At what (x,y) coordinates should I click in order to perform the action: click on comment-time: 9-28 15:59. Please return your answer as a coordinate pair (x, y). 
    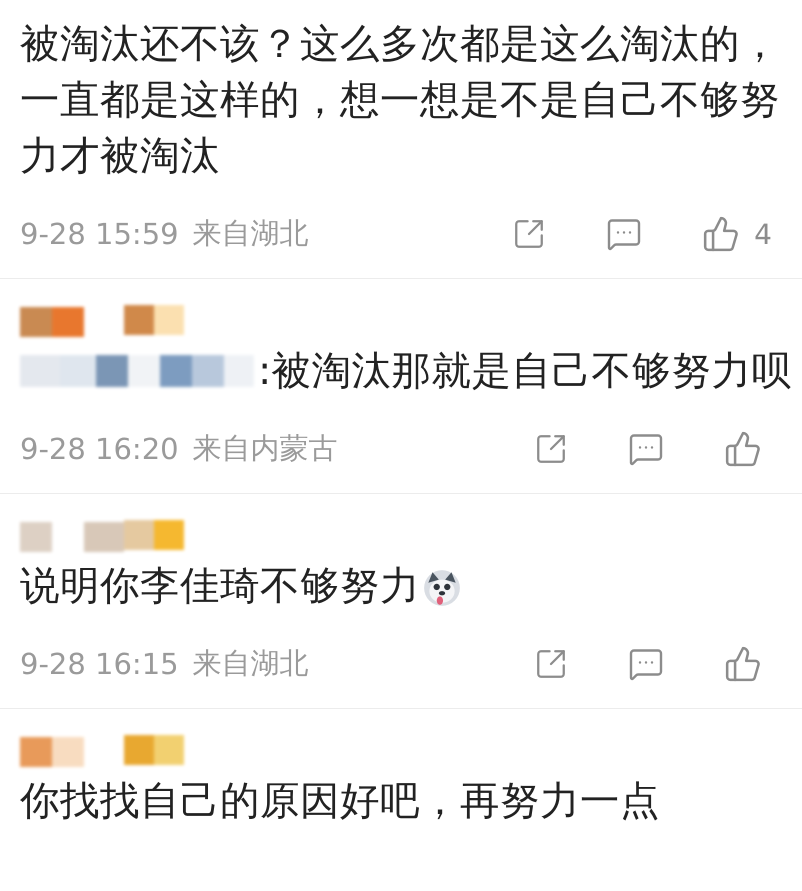
    Looking at the image, I should click on (99, 234).